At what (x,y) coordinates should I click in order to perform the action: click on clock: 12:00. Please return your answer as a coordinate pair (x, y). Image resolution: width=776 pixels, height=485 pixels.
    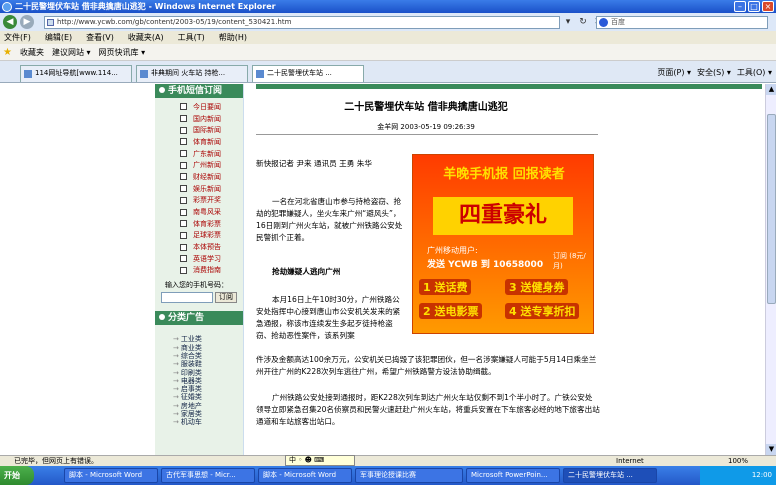
    Looking at the image, I should click on (762, 475).